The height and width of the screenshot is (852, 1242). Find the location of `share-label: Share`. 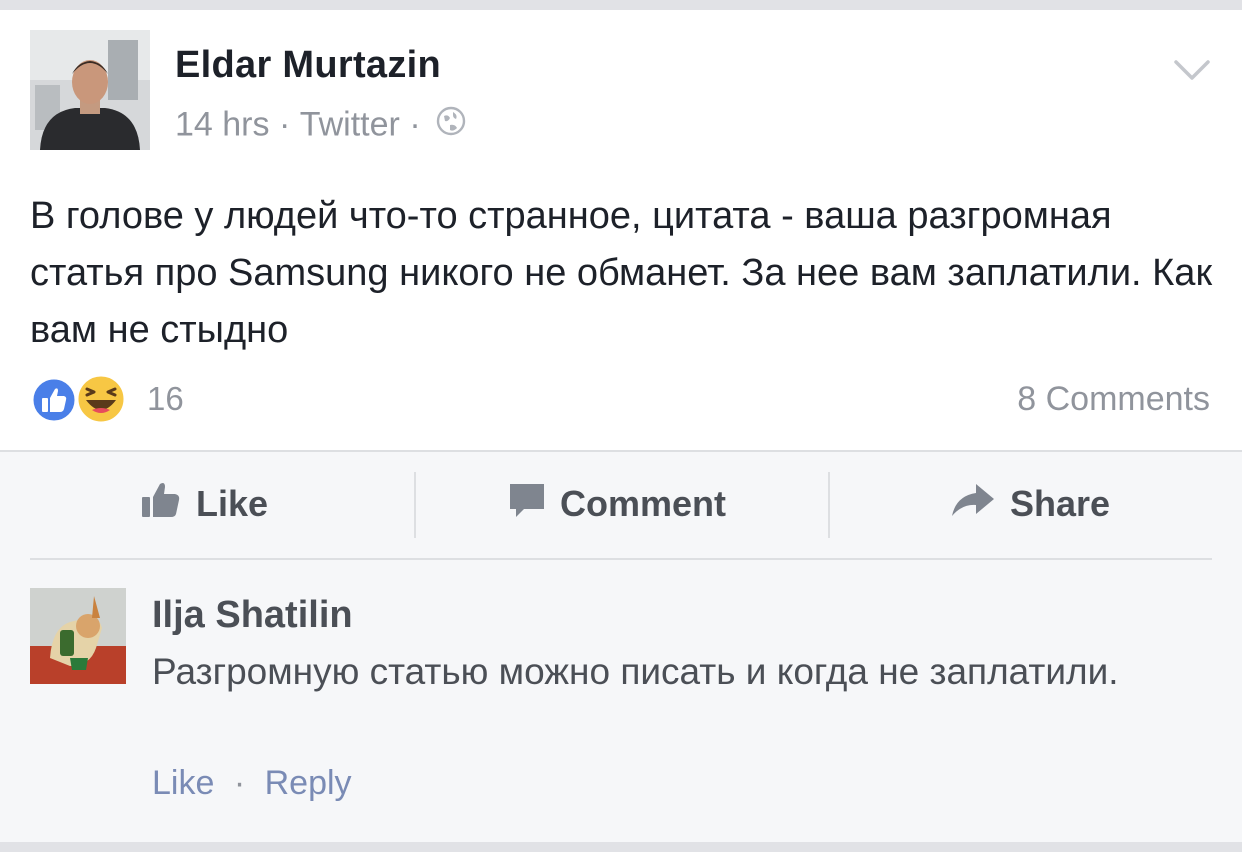

share-label: Share is located at coordinates (1060, 503).